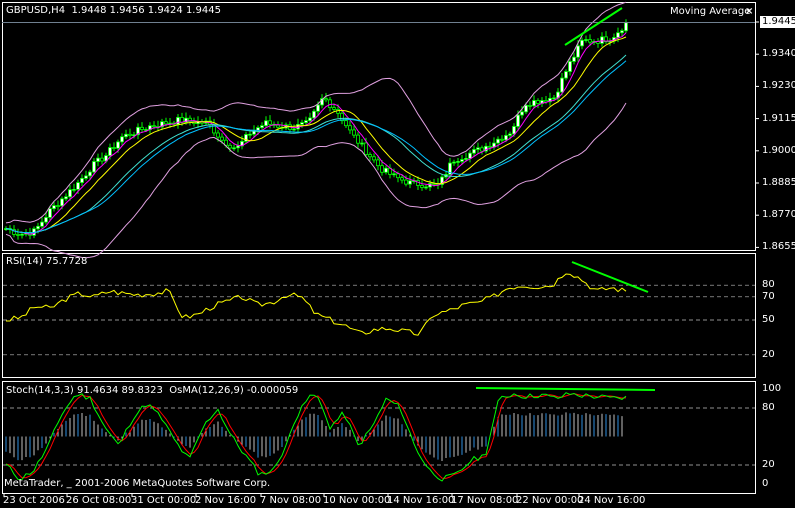 This screenshot has height=508, width=795. Describe the element at coordinates (768, 296) in the screenshot. I see `rsi-tick-label: 70` at that location.